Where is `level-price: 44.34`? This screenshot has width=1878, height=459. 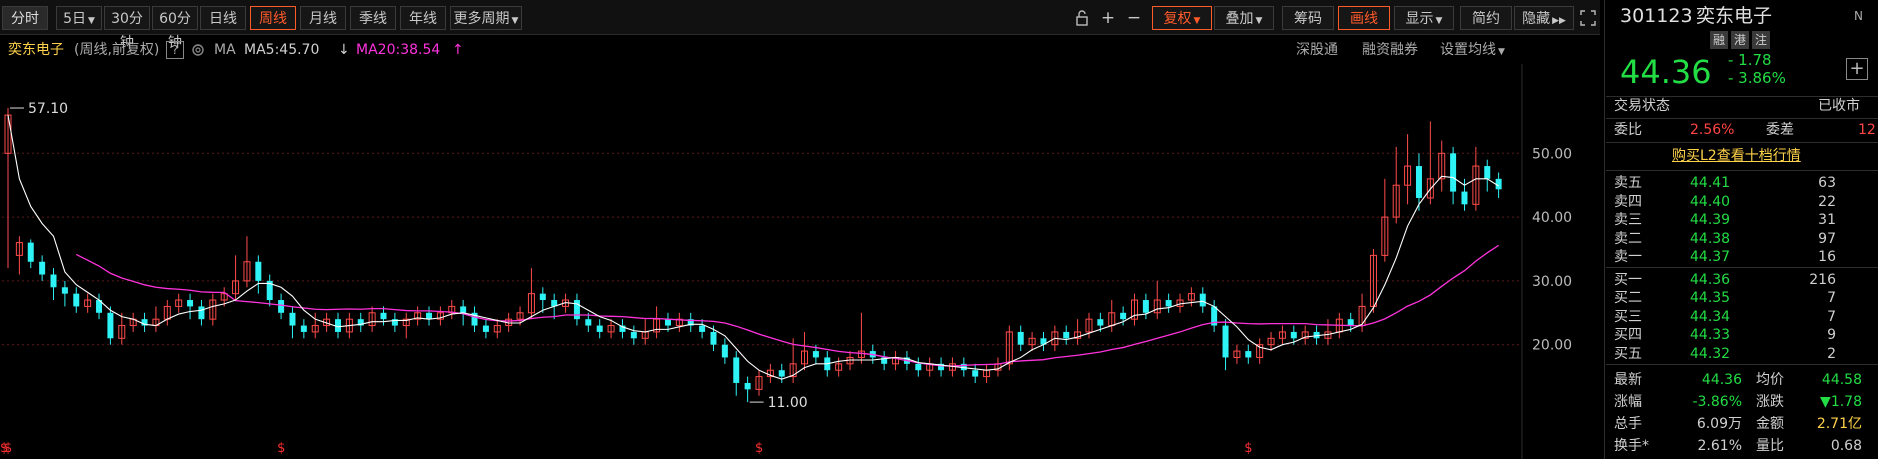
level-price: 44.34 is located at coordinates (1710, 316).